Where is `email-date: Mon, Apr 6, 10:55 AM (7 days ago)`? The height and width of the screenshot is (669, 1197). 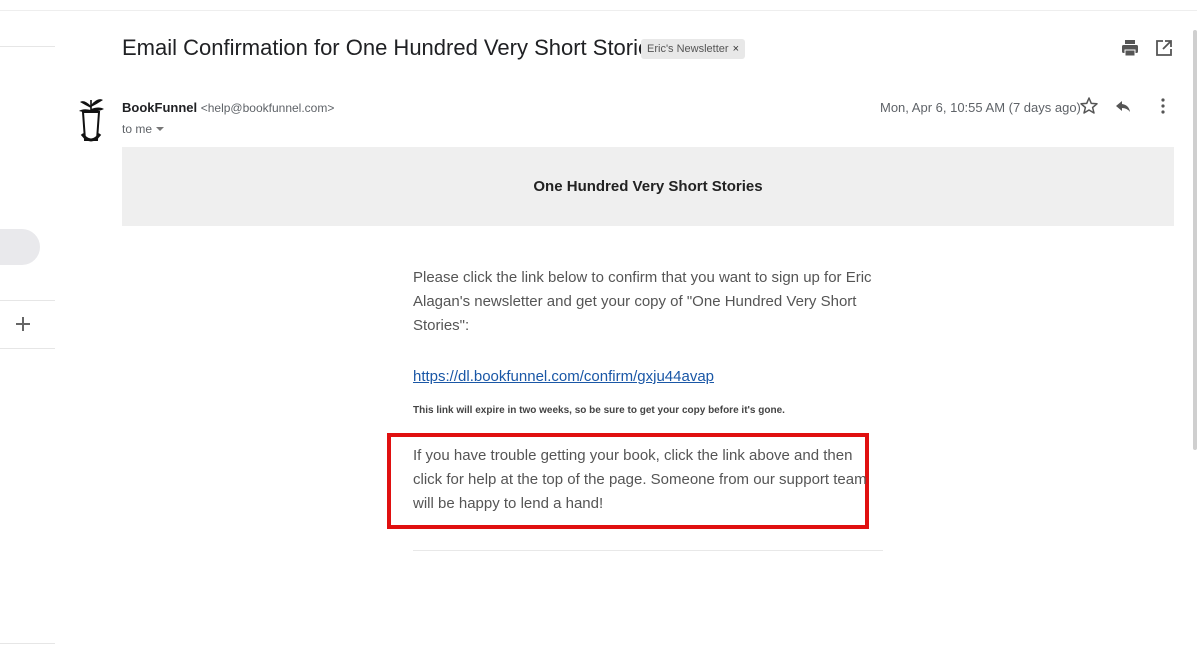 email-date: Mon, Apr 6, 10:55 AM (7 days ago) is located at coordinates (980, 107).